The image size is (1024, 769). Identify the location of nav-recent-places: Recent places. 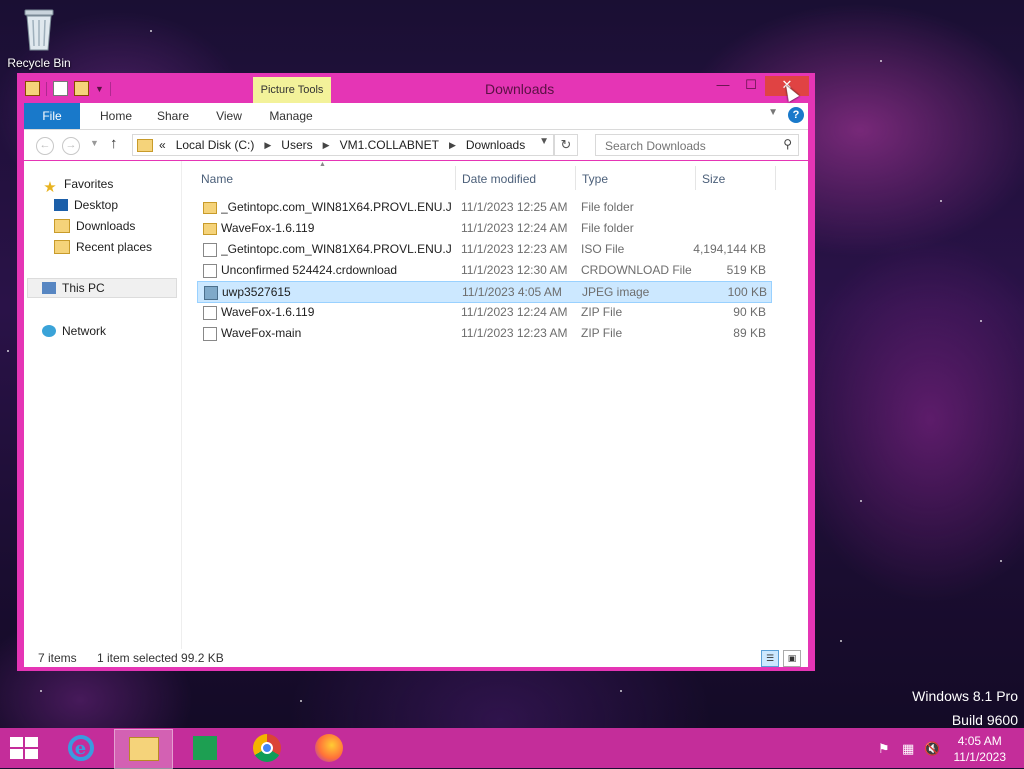
(103, 247).